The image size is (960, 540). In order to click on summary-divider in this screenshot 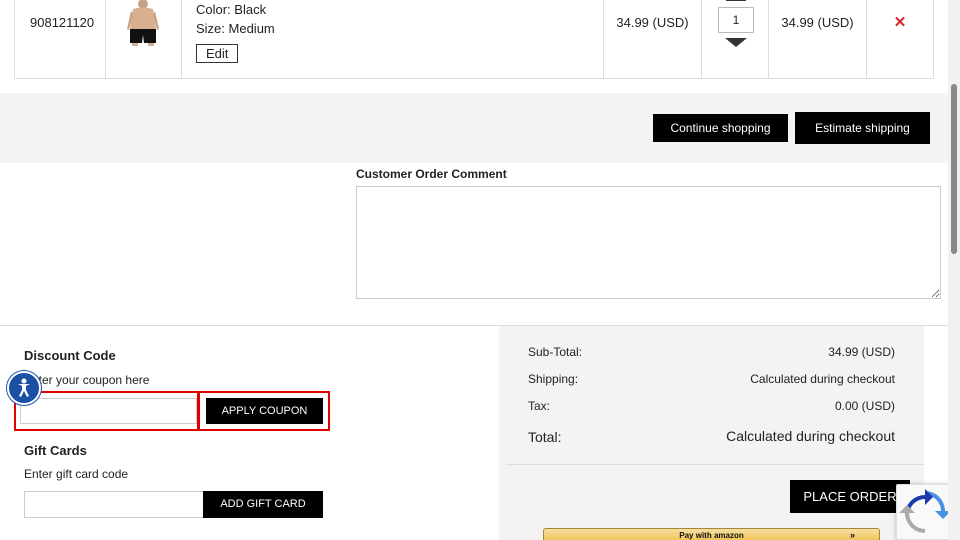, I will do `click(715, 464)`.